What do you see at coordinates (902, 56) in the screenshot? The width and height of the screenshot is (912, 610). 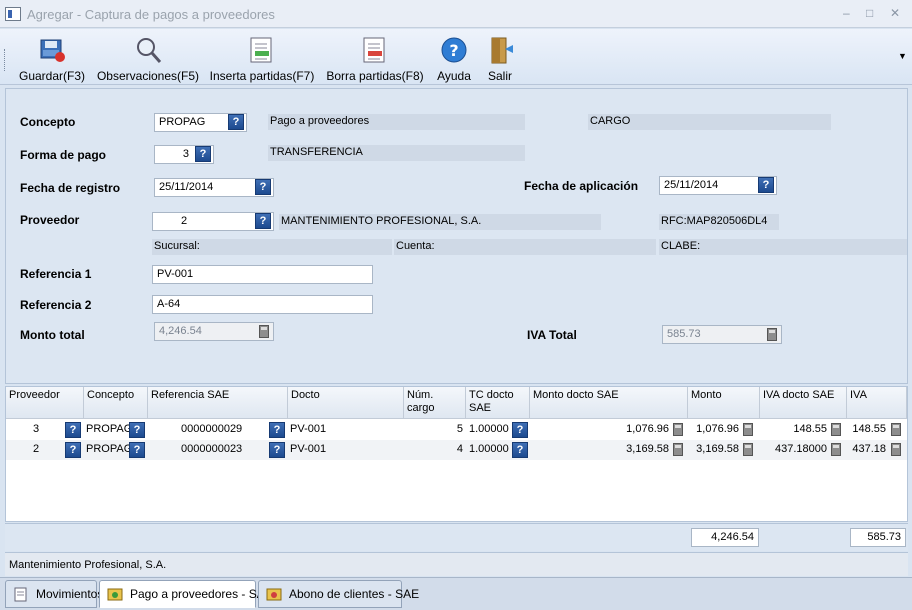 I see `toolbar-overflow-icon: ▼` at bounding box center [902, 56].